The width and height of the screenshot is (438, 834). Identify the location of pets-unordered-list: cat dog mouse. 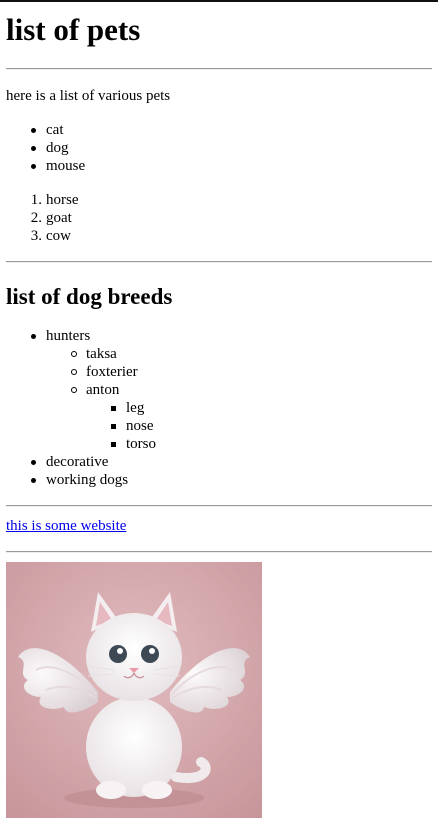
(231, 148).